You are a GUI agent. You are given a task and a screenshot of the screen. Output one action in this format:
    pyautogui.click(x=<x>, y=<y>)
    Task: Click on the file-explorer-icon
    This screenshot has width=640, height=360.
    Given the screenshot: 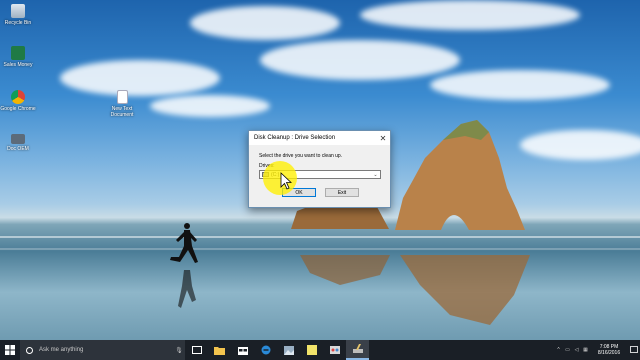 What is the action you would take?
    pyautogui.click(x=219, y=350)
    